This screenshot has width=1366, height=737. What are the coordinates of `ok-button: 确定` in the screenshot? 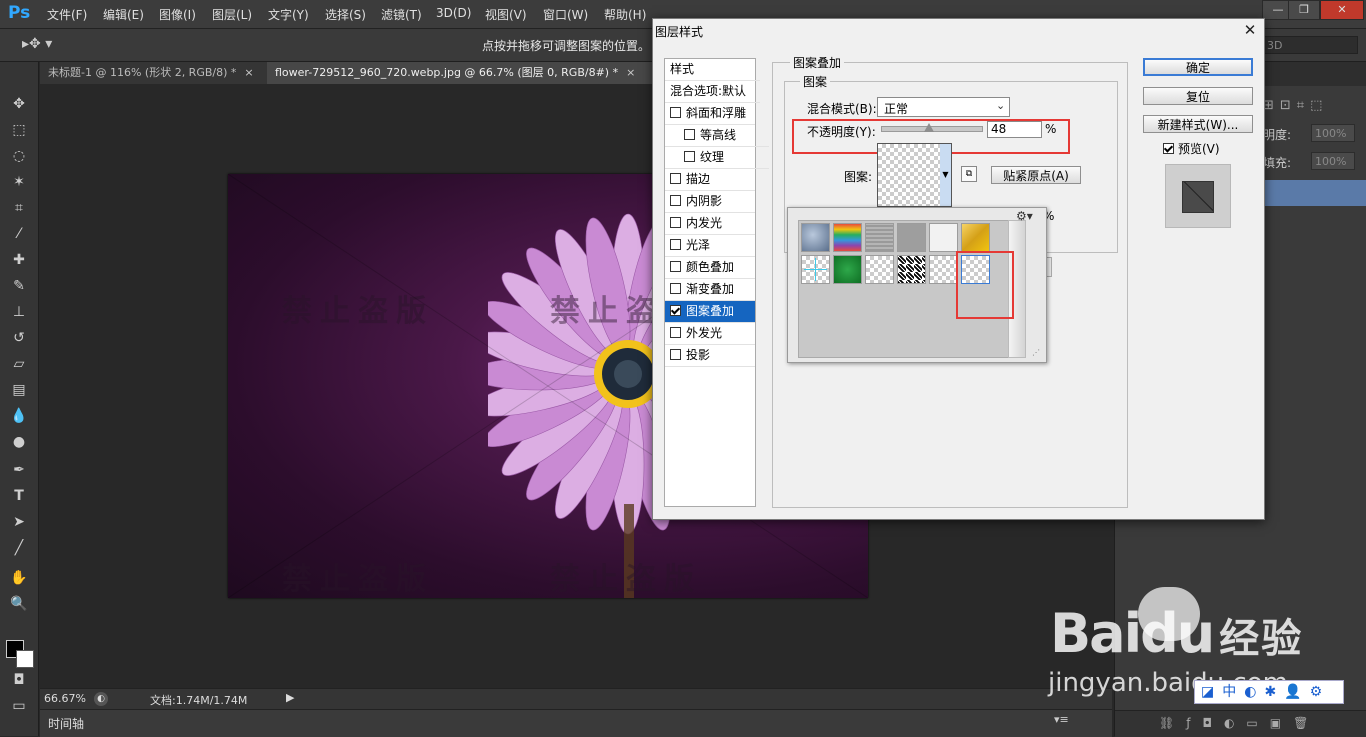 It's located at (1198, 67).